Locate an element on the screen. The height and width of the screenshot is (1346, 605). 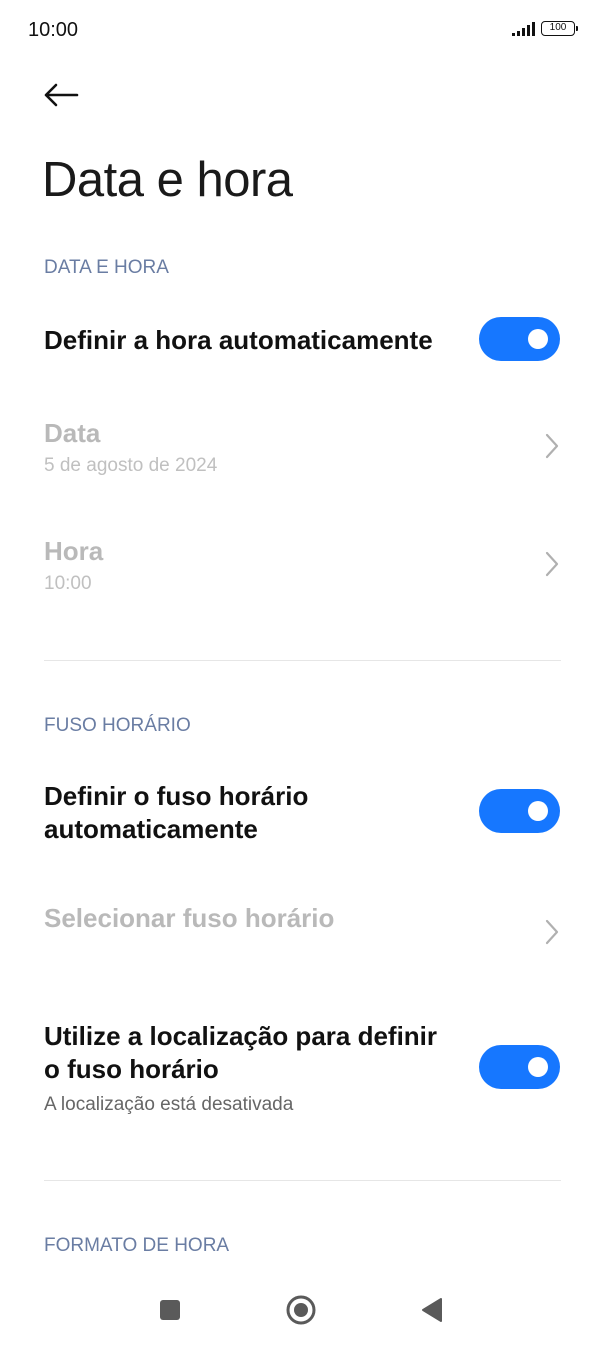
date-row: Data 5 de agosto de 2024 is located at coordinates (302, 450).